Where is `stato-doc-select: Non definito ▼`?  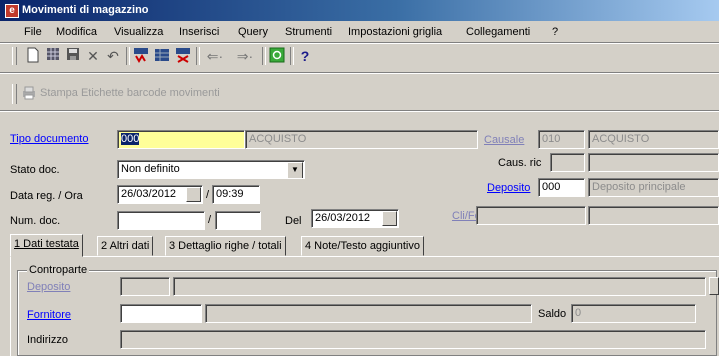
stato-doc-select: Non definito ▼ is located at coordinates (211, 169).